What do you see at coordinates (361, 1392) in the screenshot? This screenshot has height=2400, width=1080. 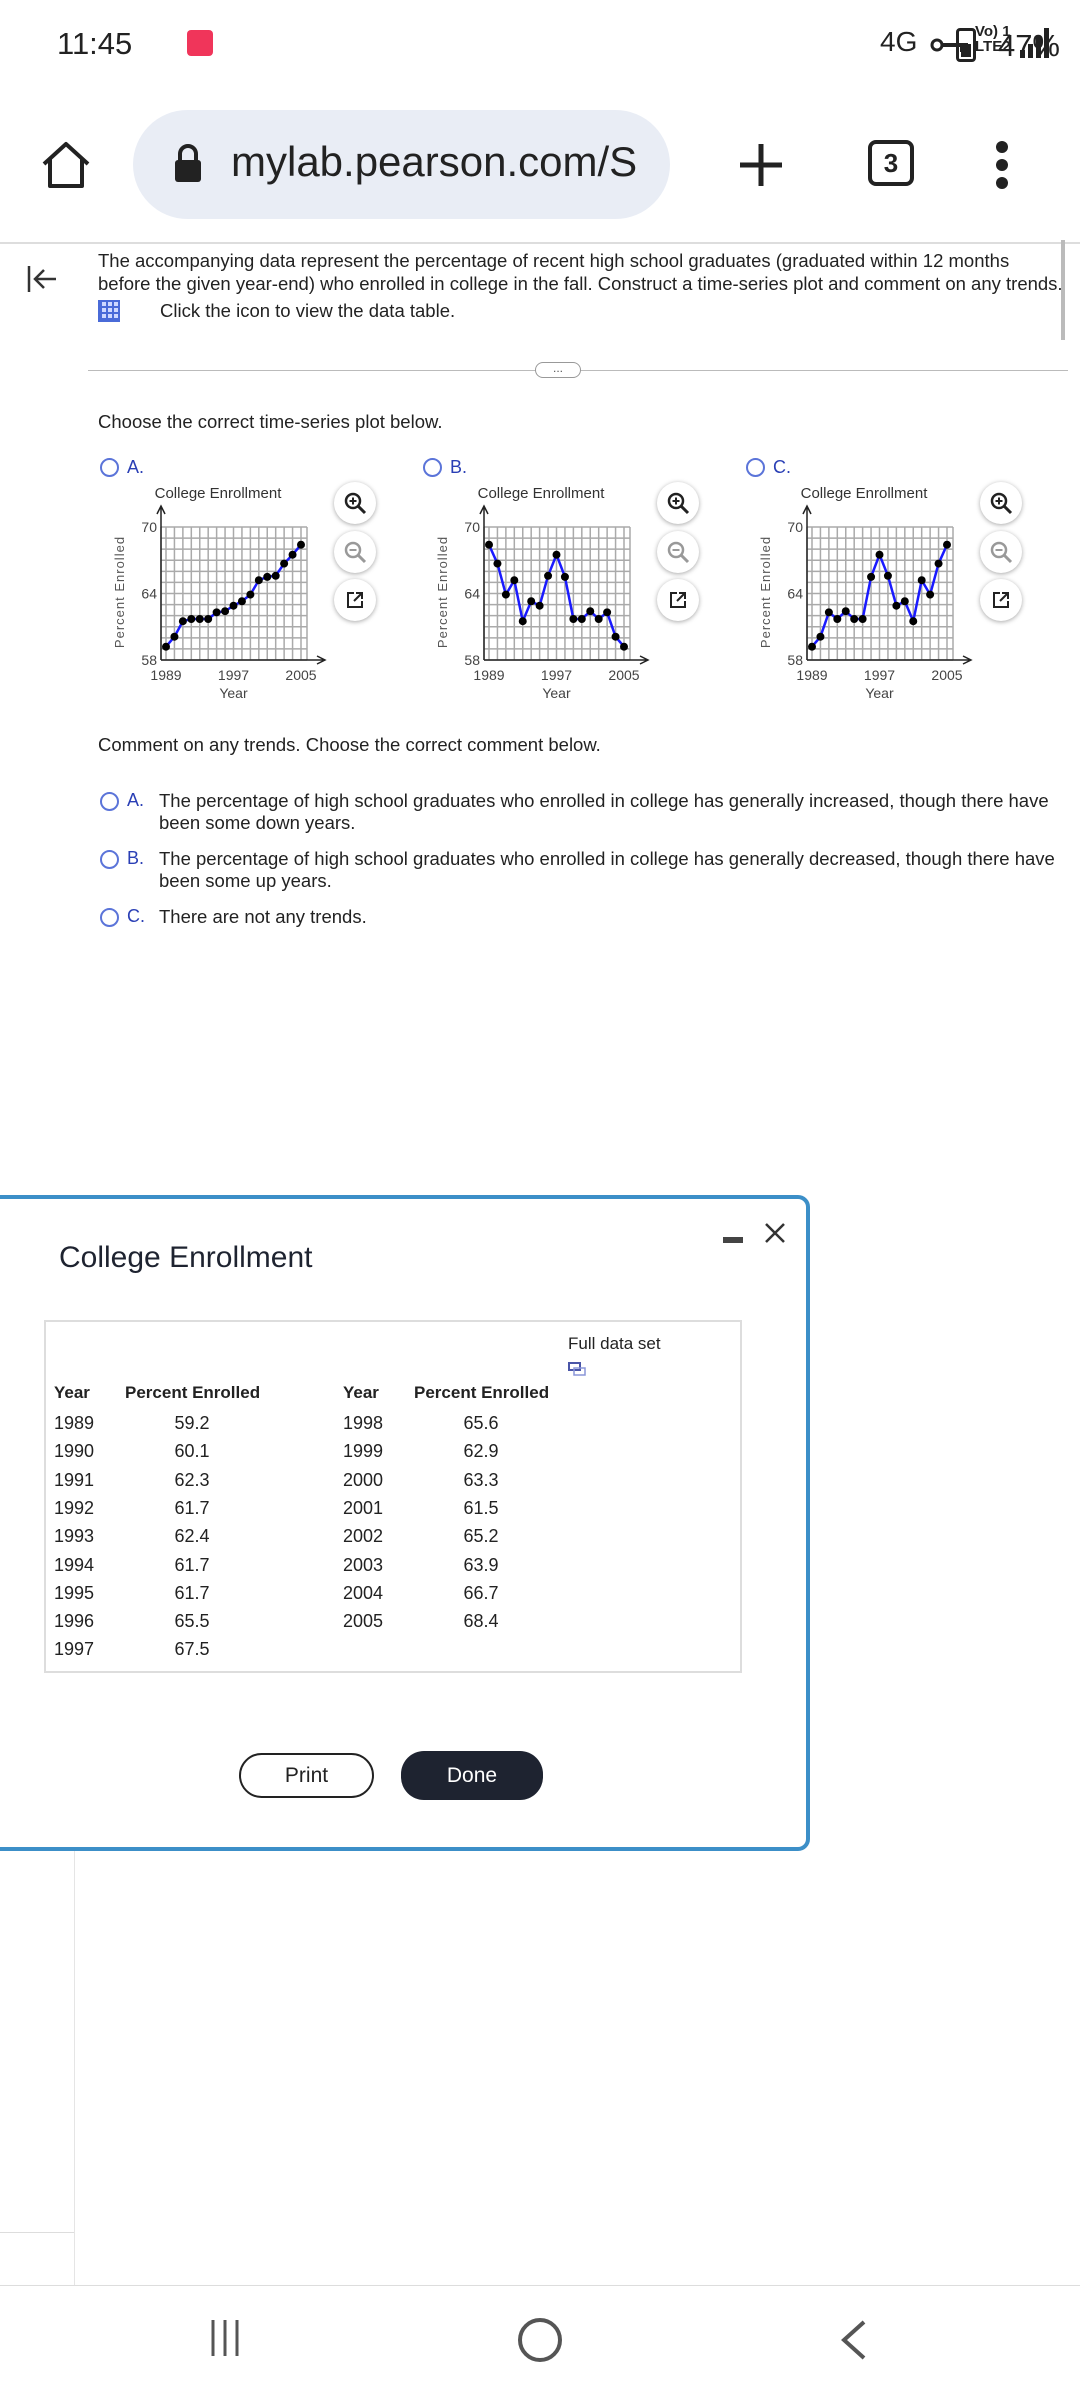 I see `column-header: Year` at bounding box center [361, 1392].